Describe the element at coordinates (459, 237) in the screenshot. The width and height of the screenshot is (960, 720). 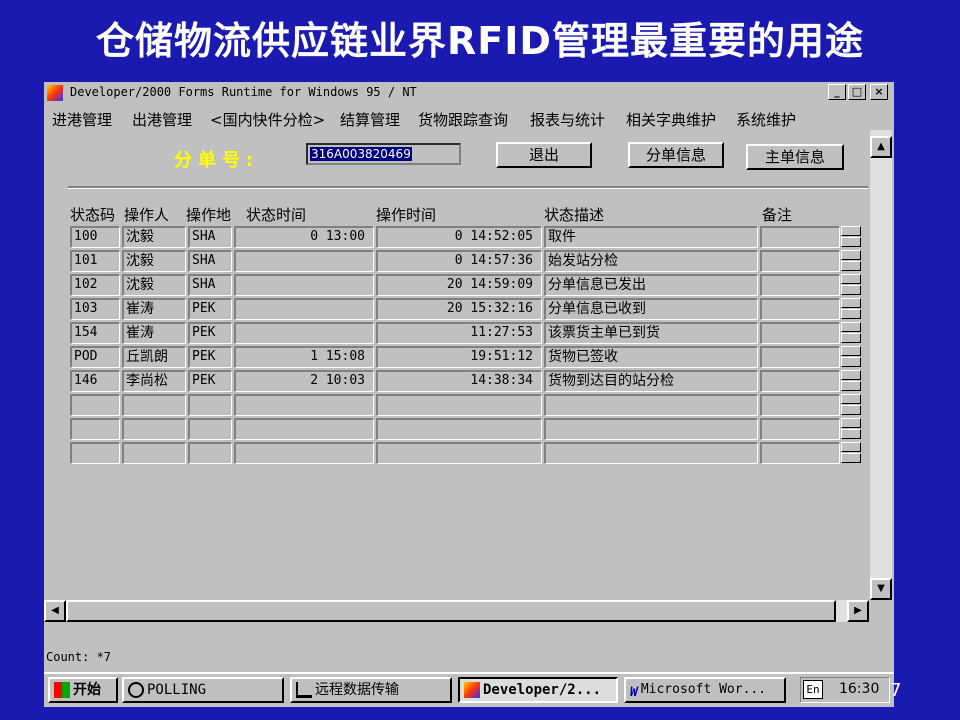
I see `cell-op-time: 0 14:52:05` at that location.